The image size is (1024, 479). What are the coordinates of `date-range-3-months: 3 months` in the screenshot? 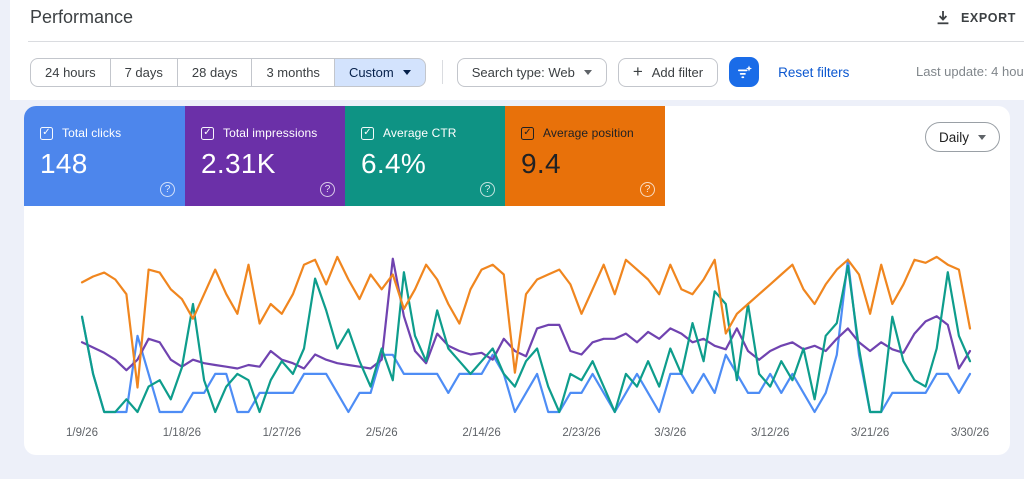 It's located at (293, 72).